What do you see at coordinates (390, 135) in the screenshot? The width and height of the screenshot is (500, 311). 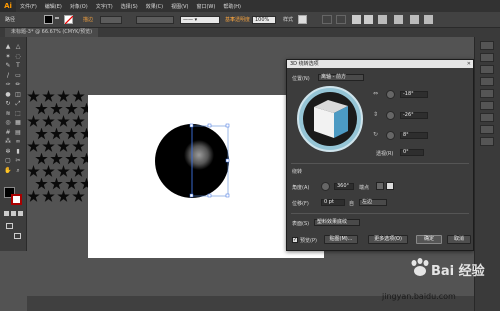 I see `rotate-z-knob` at bounding box center [390, 135].